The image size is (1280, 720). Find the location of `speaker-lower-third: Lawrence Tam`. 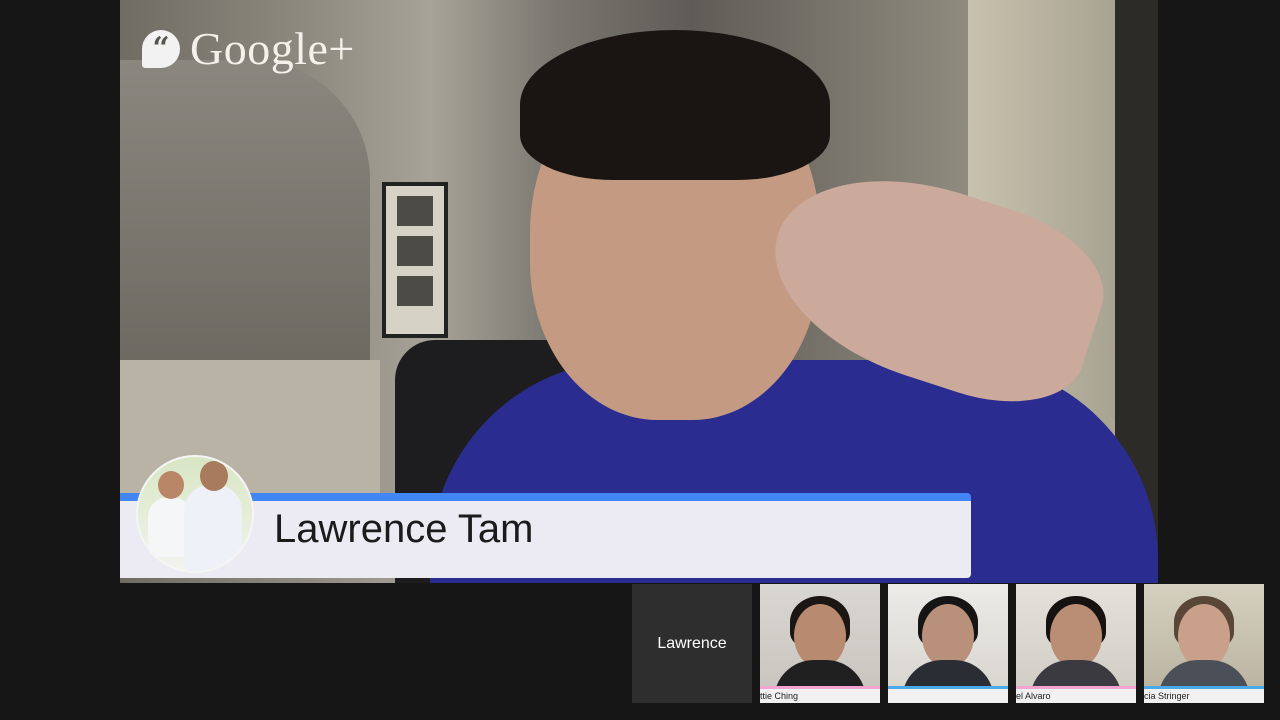

speaker-lower-third: Lawrence Tam is located at coordinates (545, 516).